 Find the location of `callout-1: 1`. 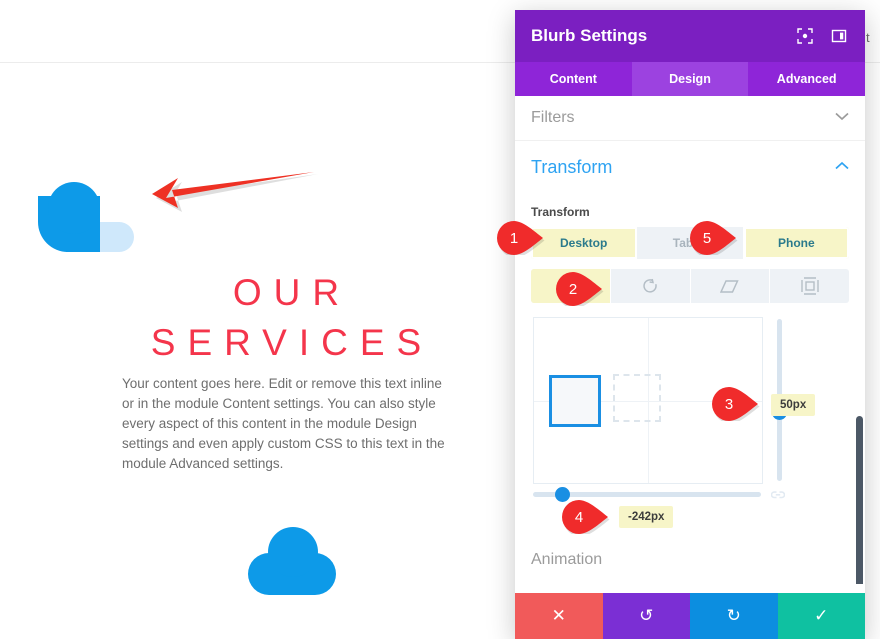

callout-1: 1 is located at coordinates (521, 238).